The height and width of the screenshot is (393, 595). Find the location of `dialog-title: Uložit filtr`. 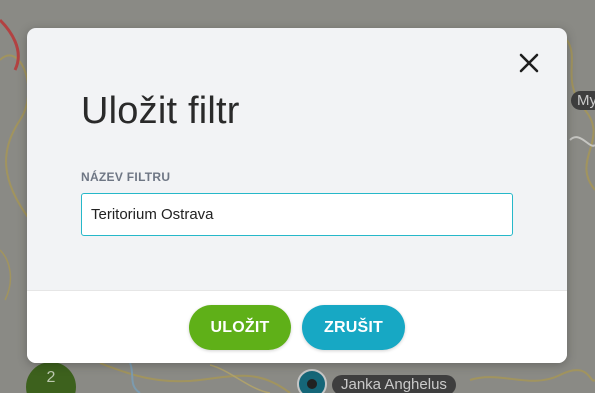

dialog-title: Uložit filtr is located at coordinates (160, 111).